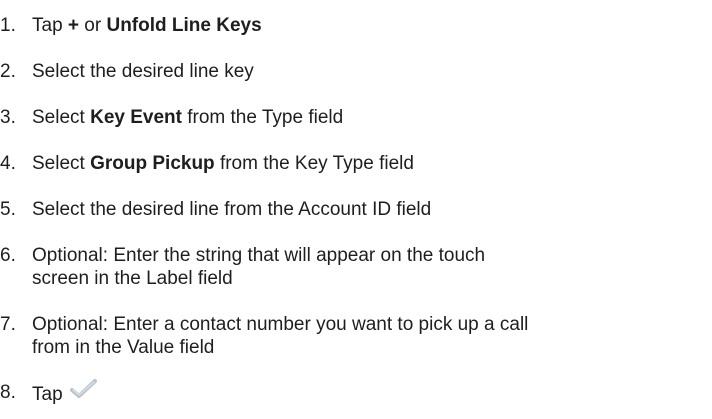 The width and height of the screenshot is (712, 419). What do you see at coordinates (8, 25) in the screenshot?
I see `step-number: 1.` at bounding box center [8, 25].